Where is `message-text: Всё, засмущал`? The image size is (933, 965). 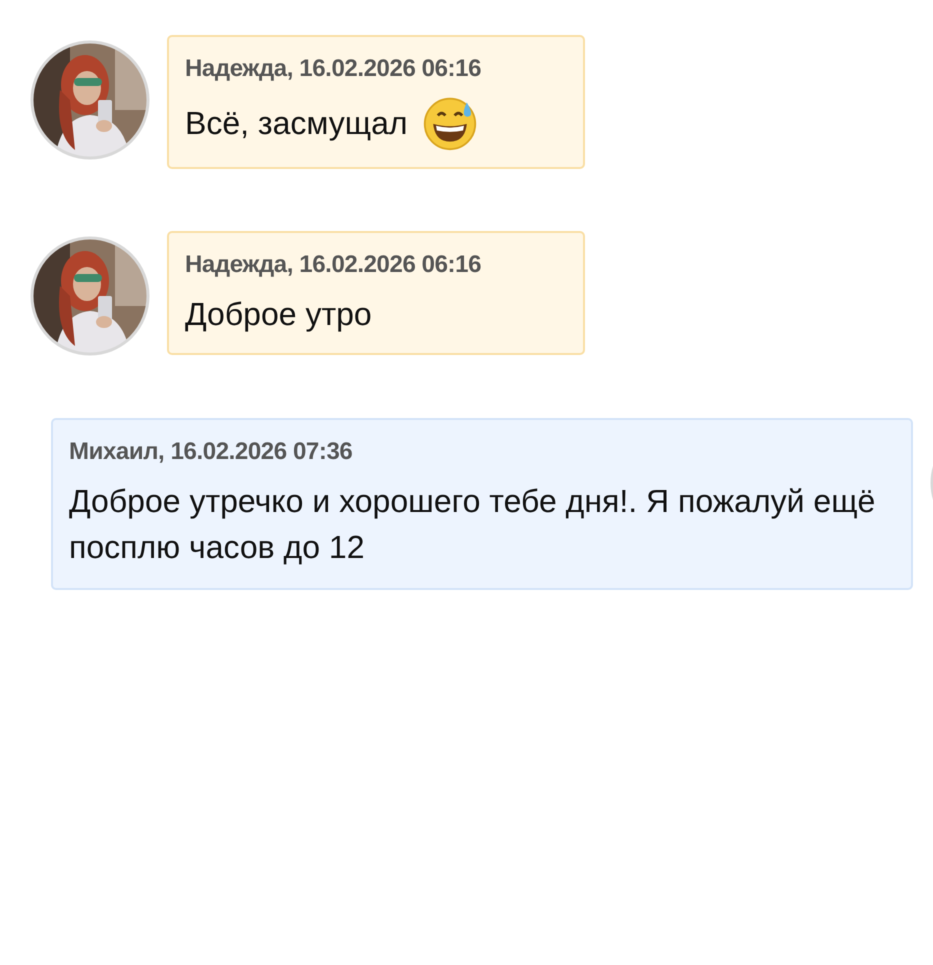
message-text: Всё, засмущал is located at coordinates (296, 123).